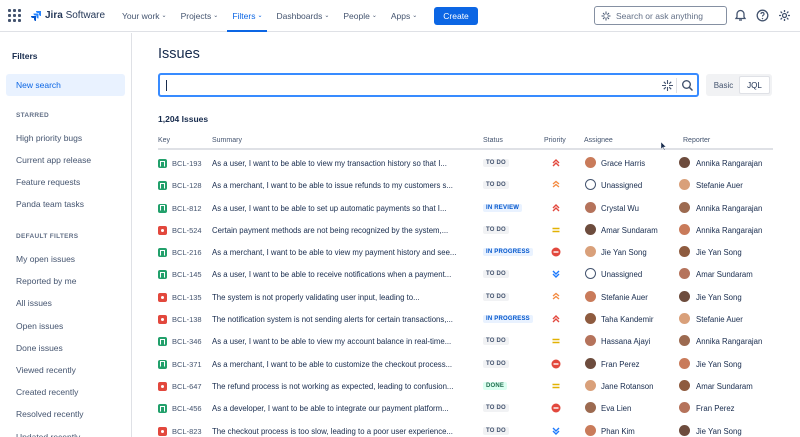  What do you see at coordinates (247, 16) in the screenshot?
I see `nav-item-filters: Filters ⌄` at bounding box center [247, 16].